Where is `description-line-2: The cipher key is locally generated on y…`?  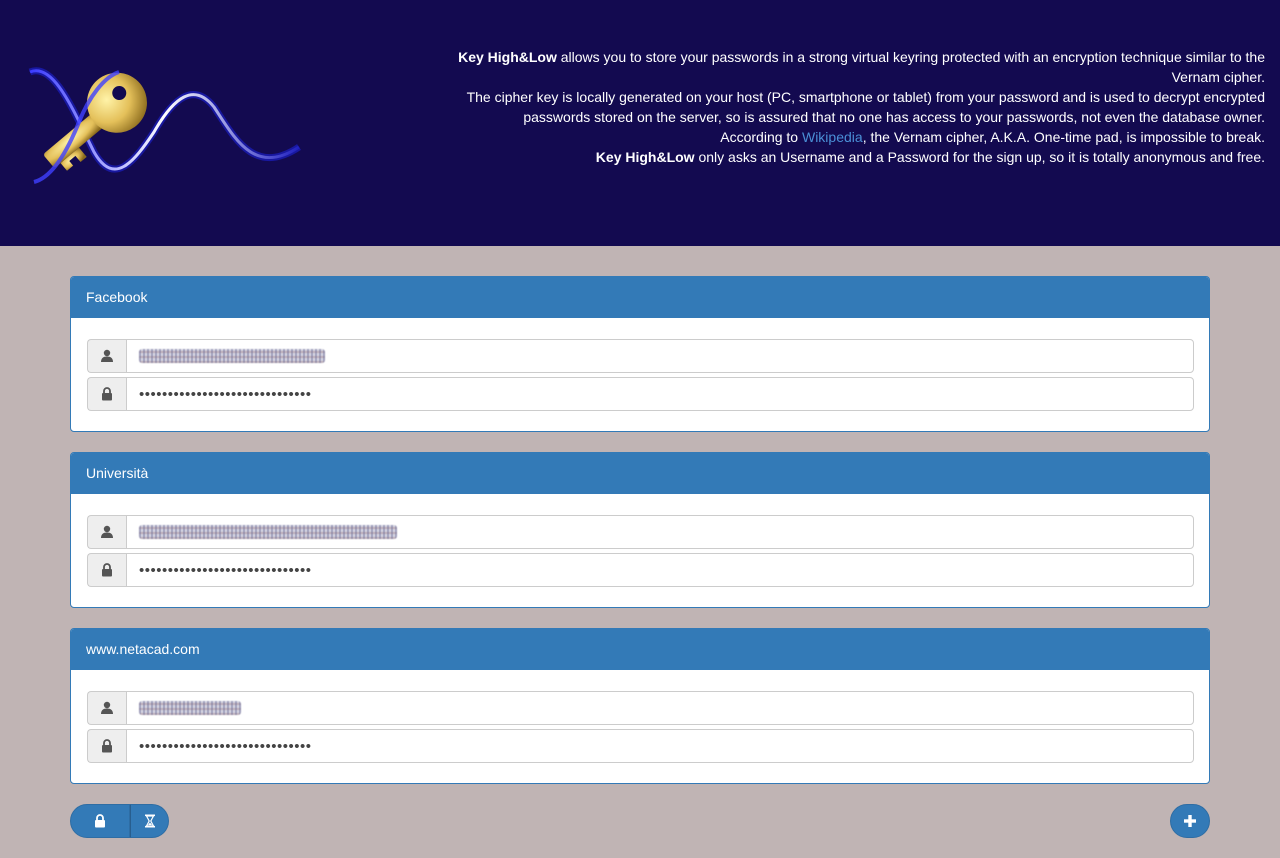
description-line-2: The cipher key is locally generated on y… is located at coordinates (865, 107).